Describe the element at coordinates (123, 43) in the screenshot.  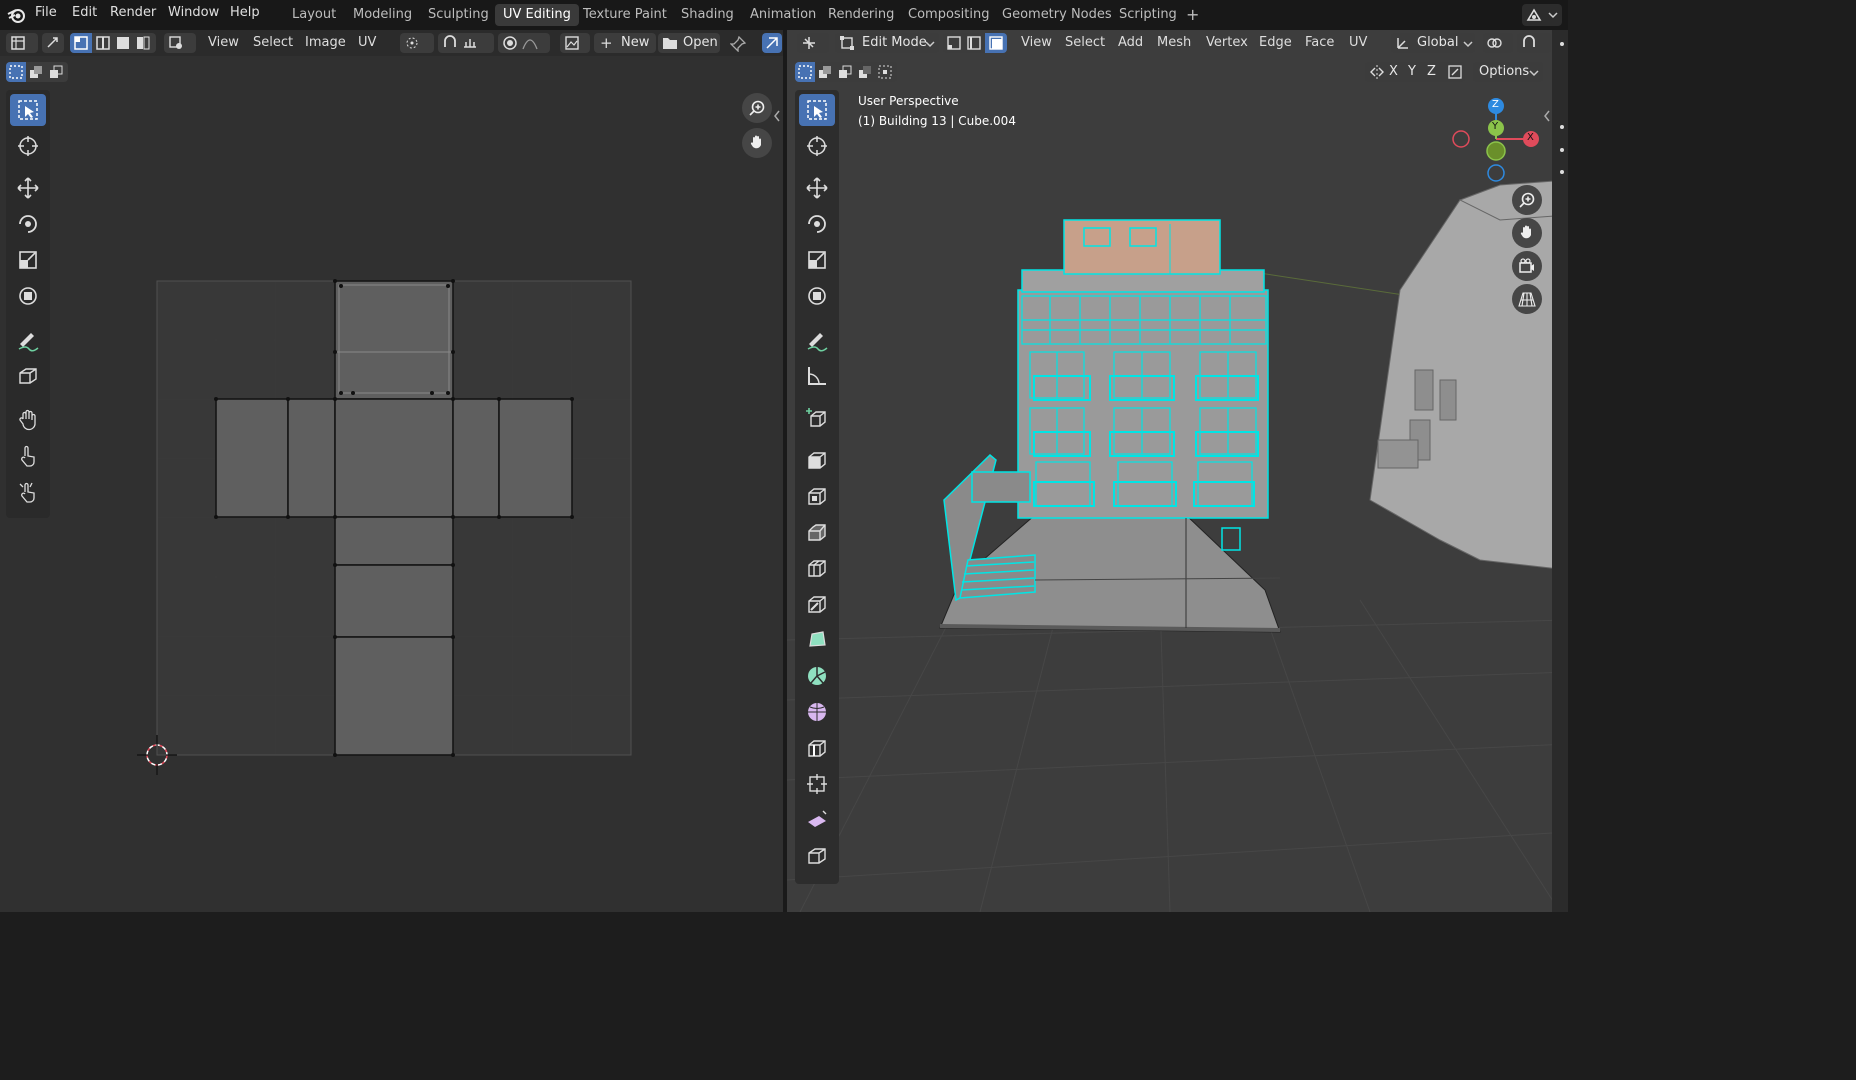
I see `face-mode-icon` at that location.